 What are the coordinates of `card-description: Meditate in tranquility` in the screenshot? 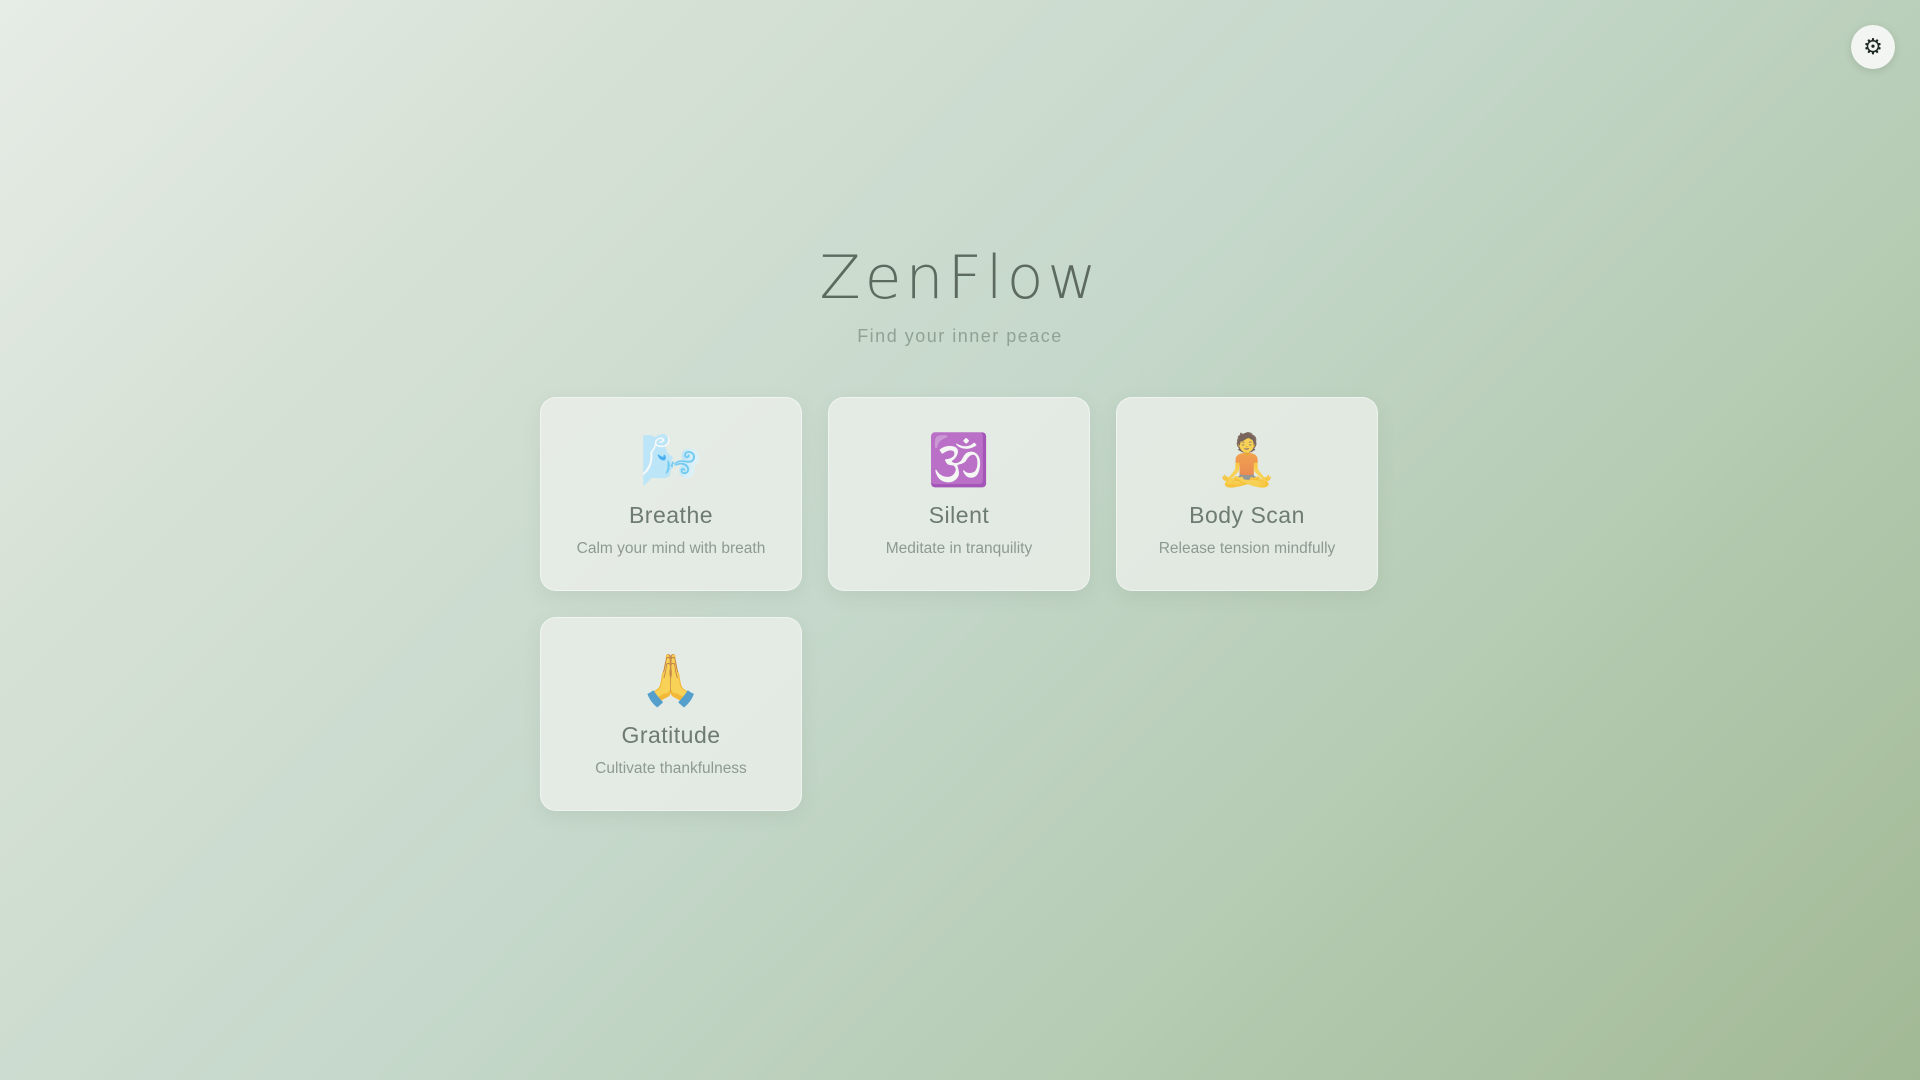 It's located at (959, 548).